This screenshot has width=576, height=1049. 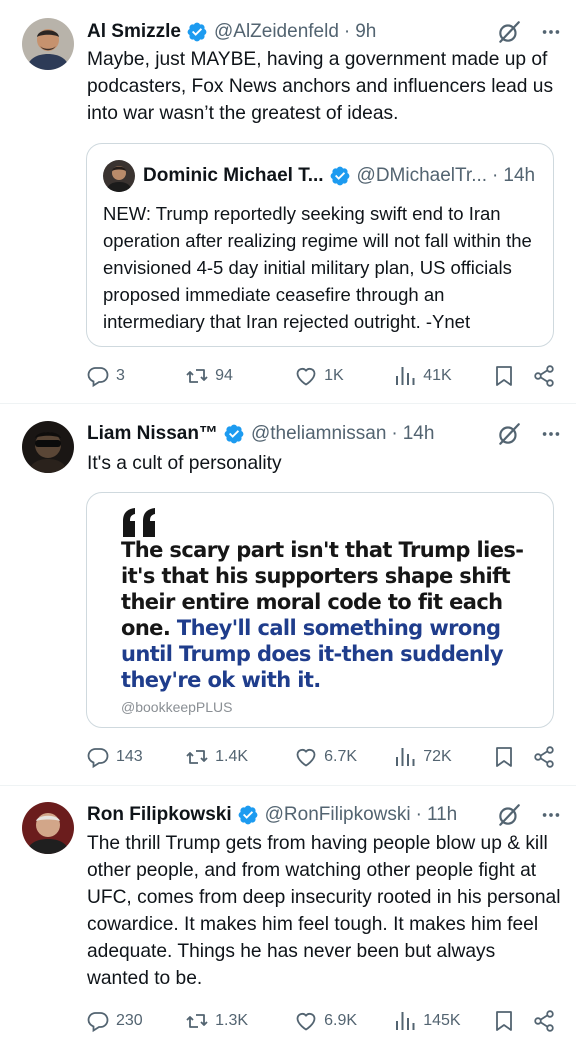 I want to click on like-count: 1K, so click(x=334, y=375).